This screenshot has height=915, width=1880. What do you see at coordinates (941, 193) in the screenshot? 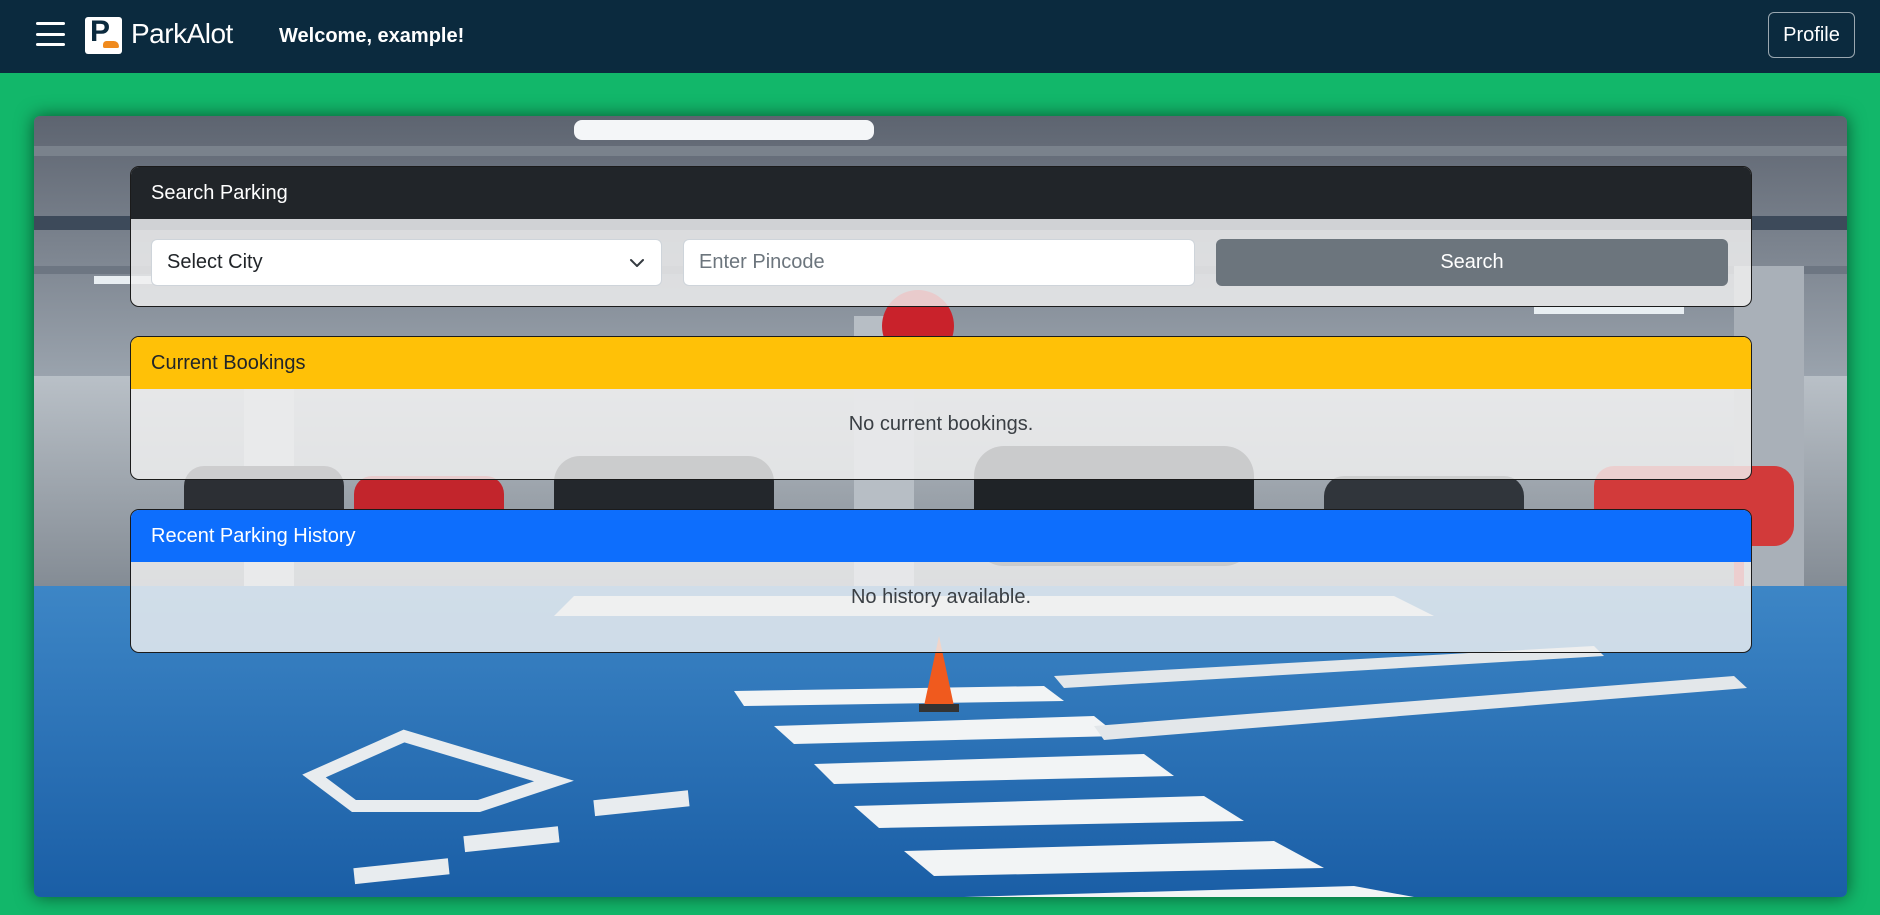
I see `search-parking-header: Search Parking` at bounding box center [941, 193].